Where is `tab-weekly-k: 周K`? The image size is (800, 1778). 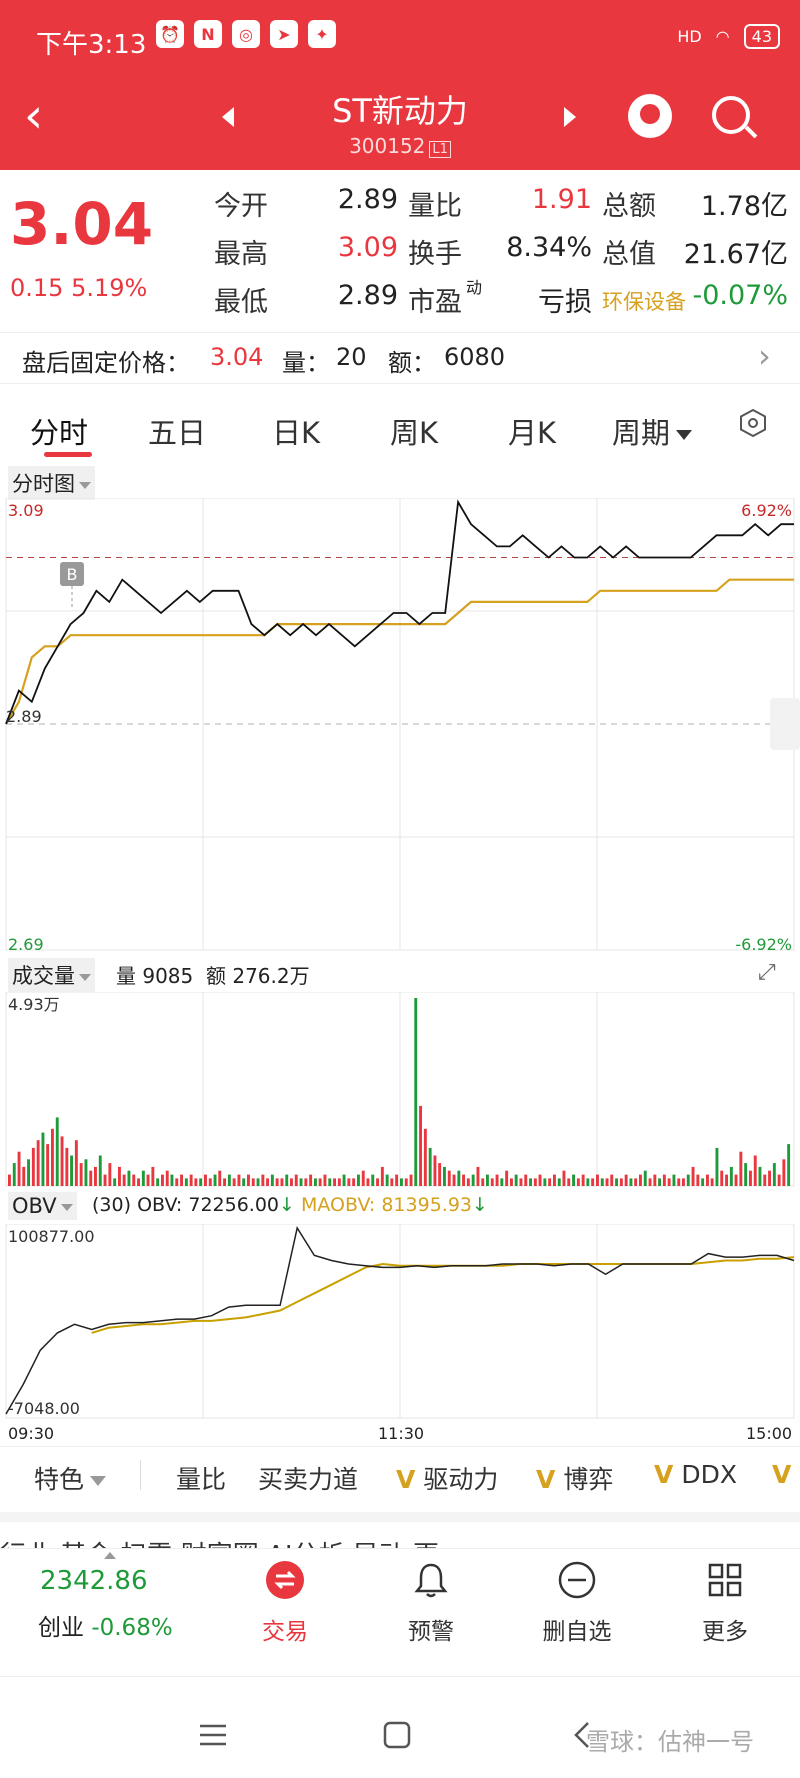
tab-weekly-k: 周K is located at coordinates (414, 431).